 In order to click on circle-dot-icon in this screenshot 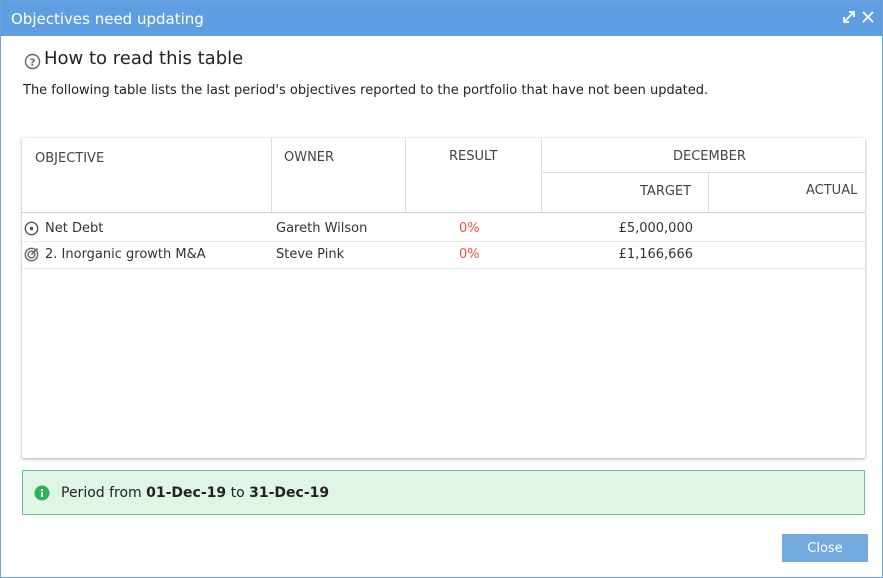, I will do `click(31, 230)`.